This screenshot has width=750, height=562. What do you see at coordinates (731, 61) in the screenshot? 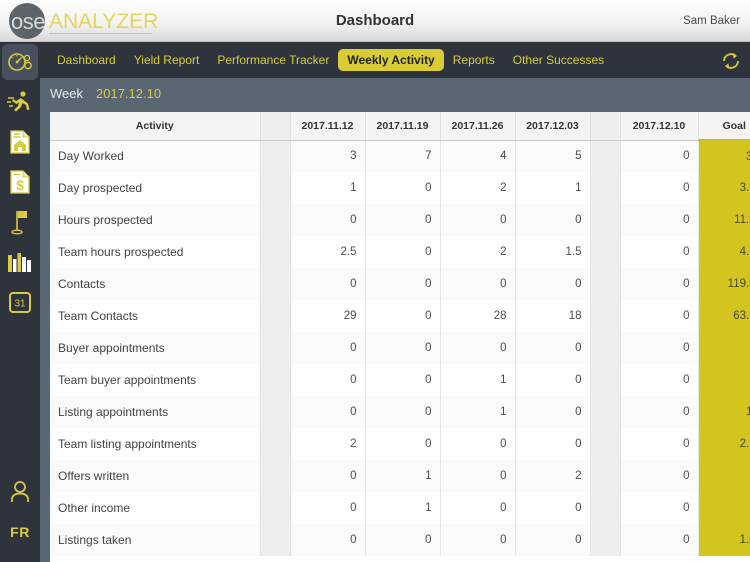
I see `refresh-button` at bounding box center [731, 61].